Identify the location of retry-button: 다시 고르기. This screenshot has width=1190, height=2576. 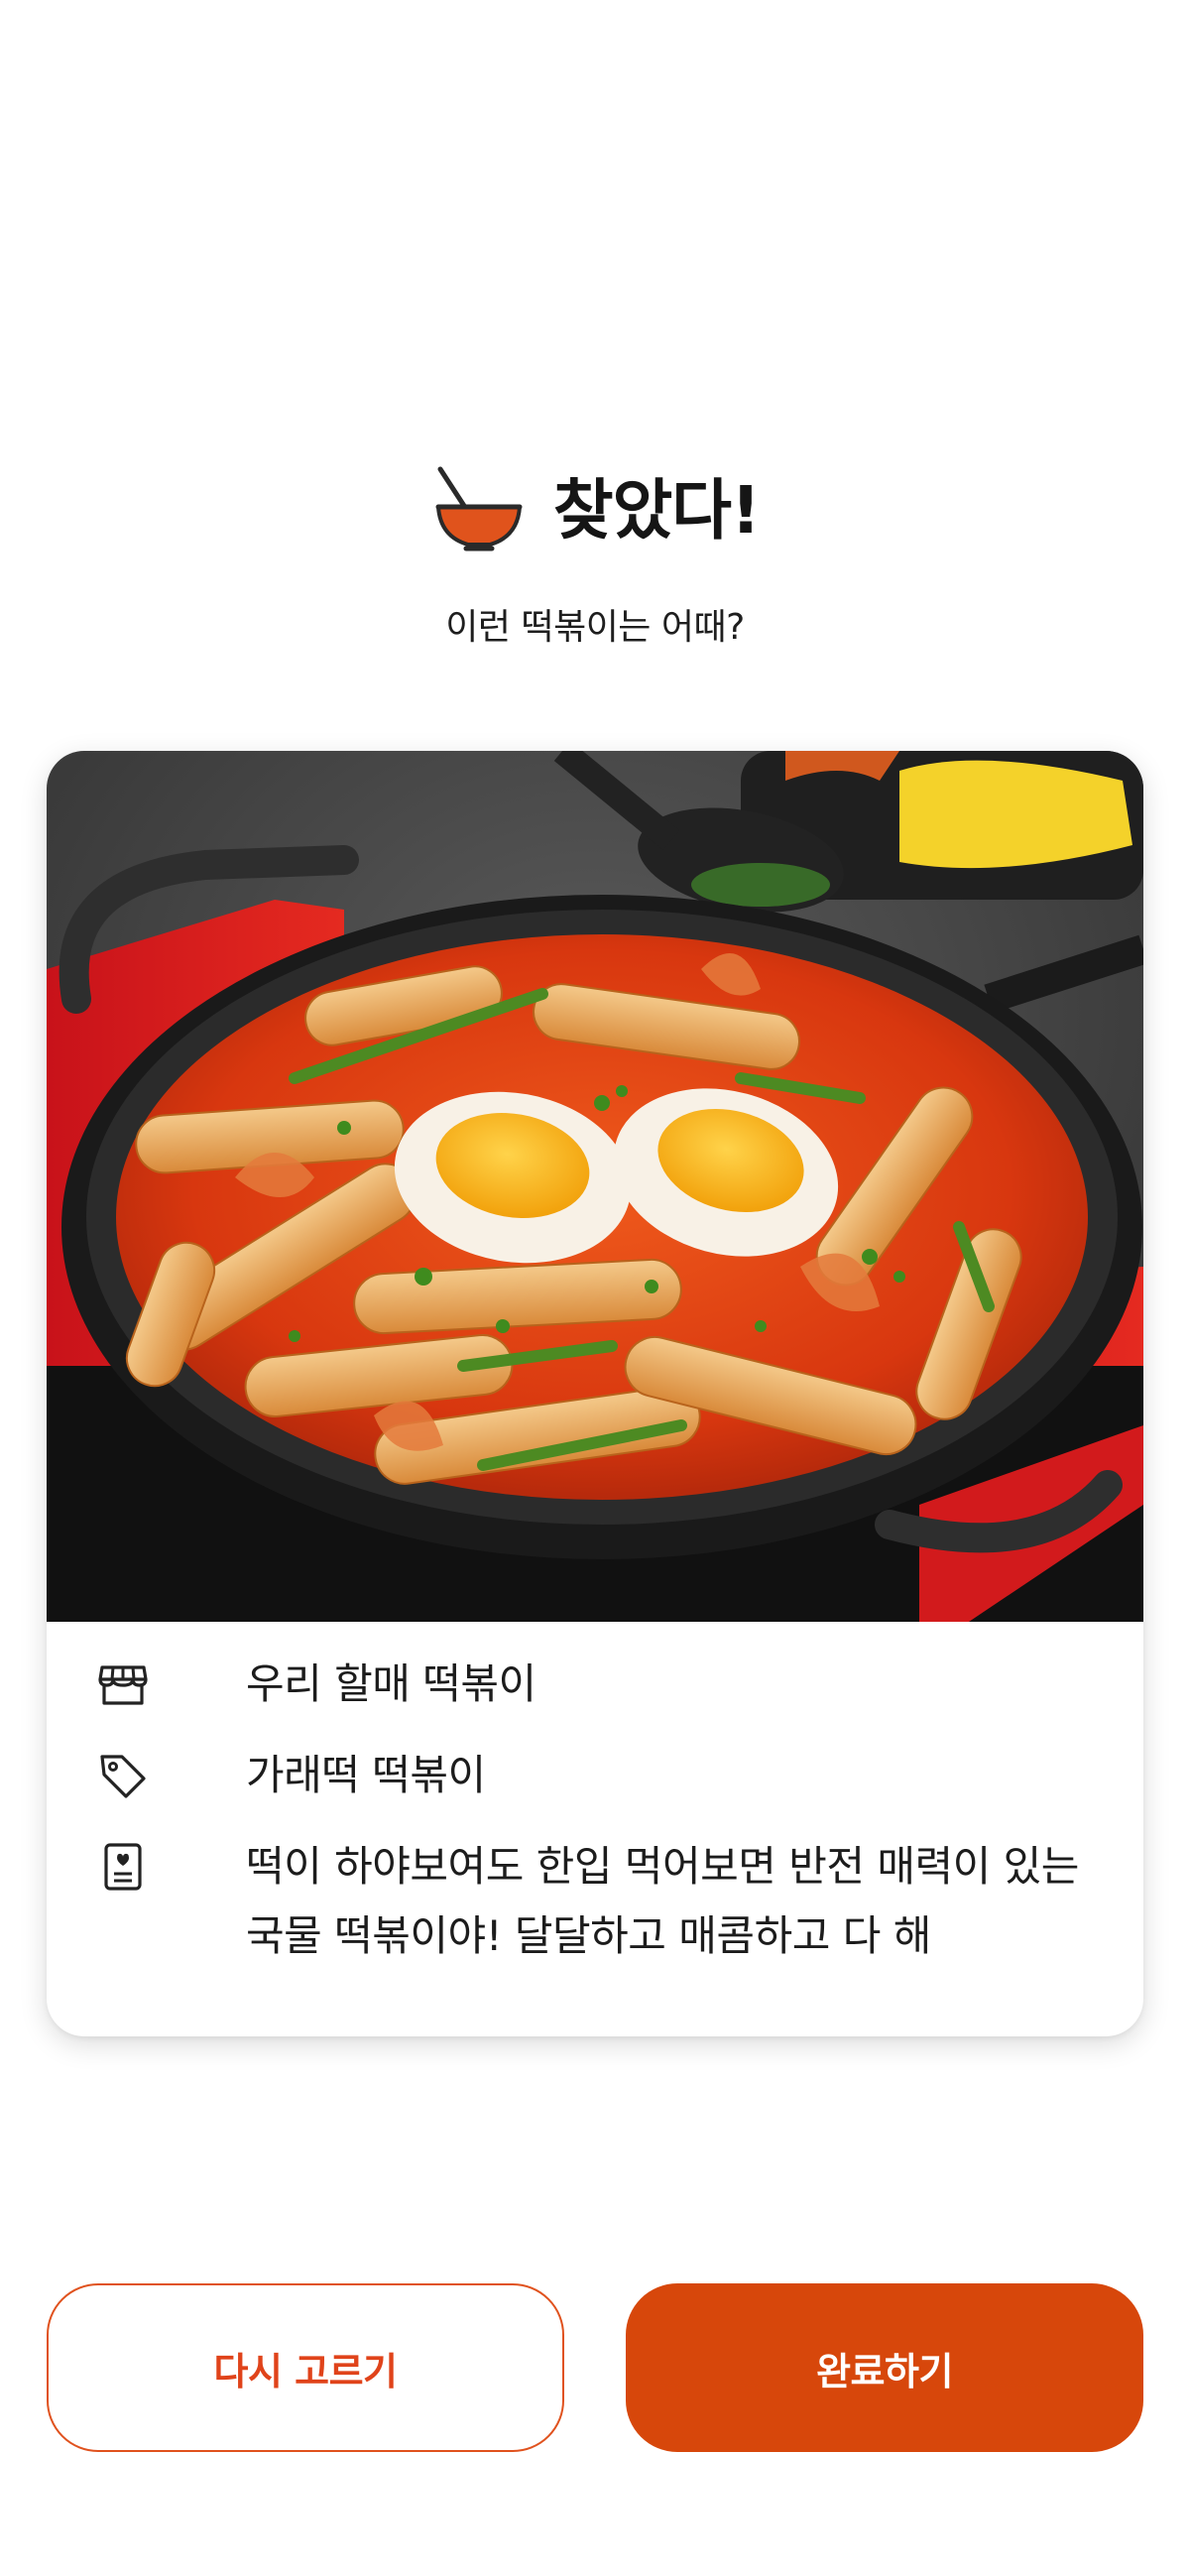
(305, 2367).